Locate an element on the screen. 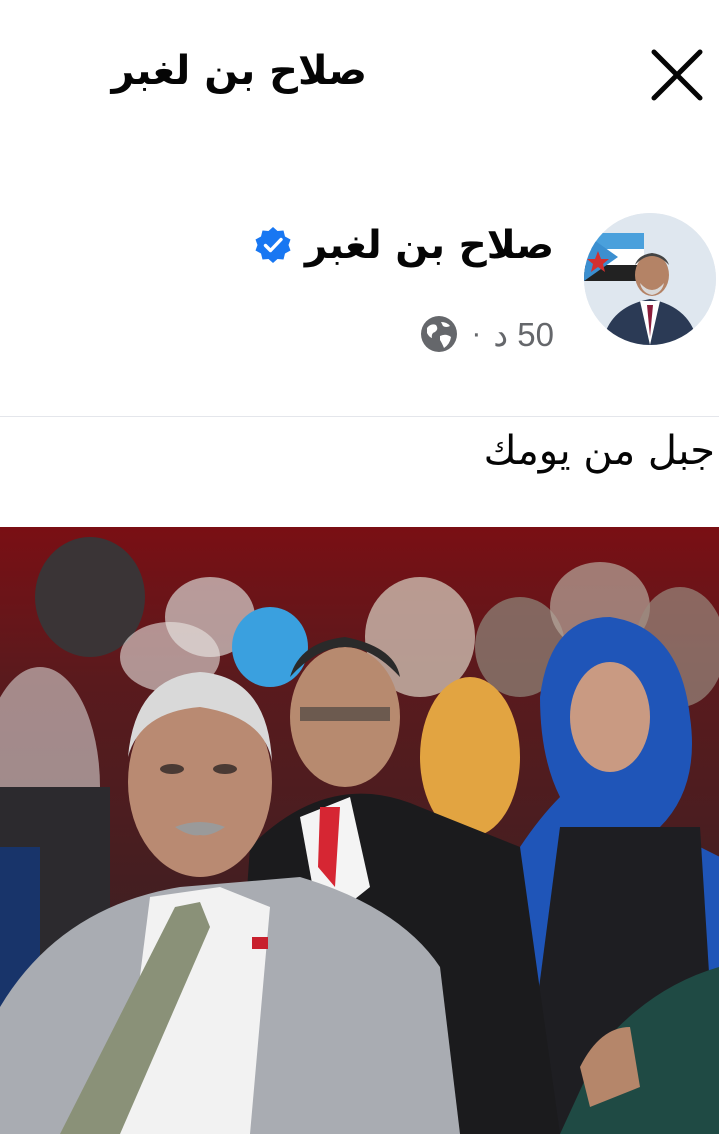 This screenshot has height=1134, width=719. author-line: صلاح بن لغبر is located at coordinates (403, 245).